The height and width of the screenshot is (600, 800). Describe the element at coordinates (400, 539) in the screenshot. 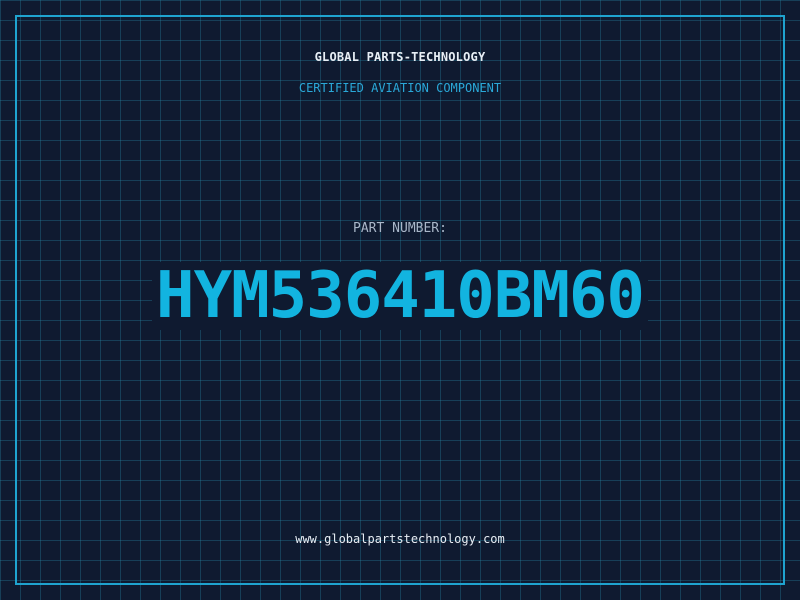

I see `website-url: www.globalpartstechnology.com` at that location.